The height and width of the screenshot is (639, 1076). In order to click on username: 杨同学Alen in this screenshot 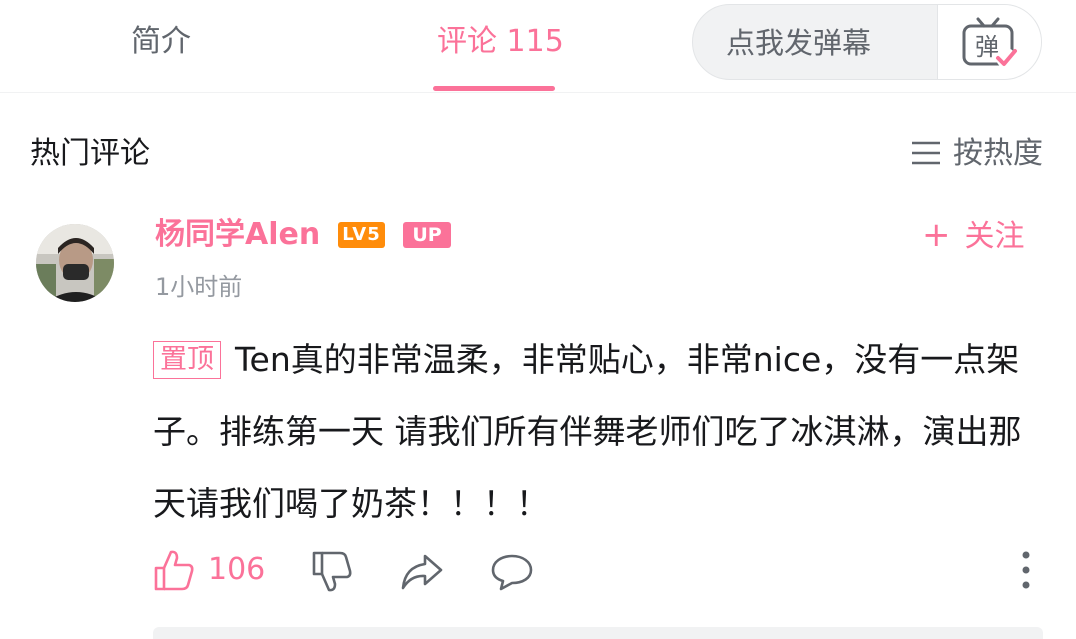, I will do `click(237, 235)`.